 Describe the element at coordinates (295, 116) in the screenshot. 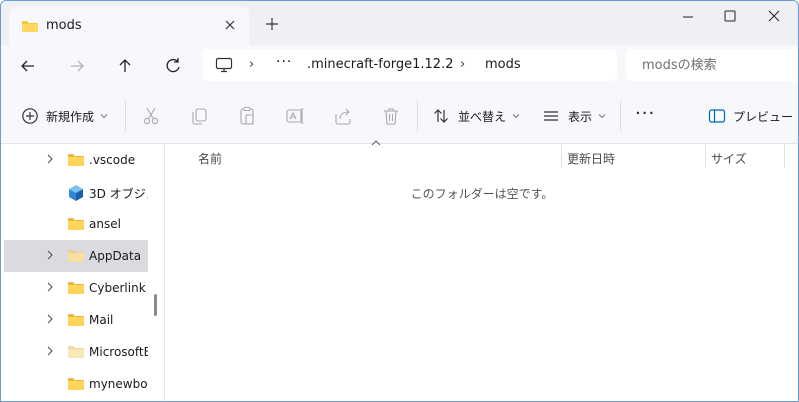

I see `rename-icon` at that location.